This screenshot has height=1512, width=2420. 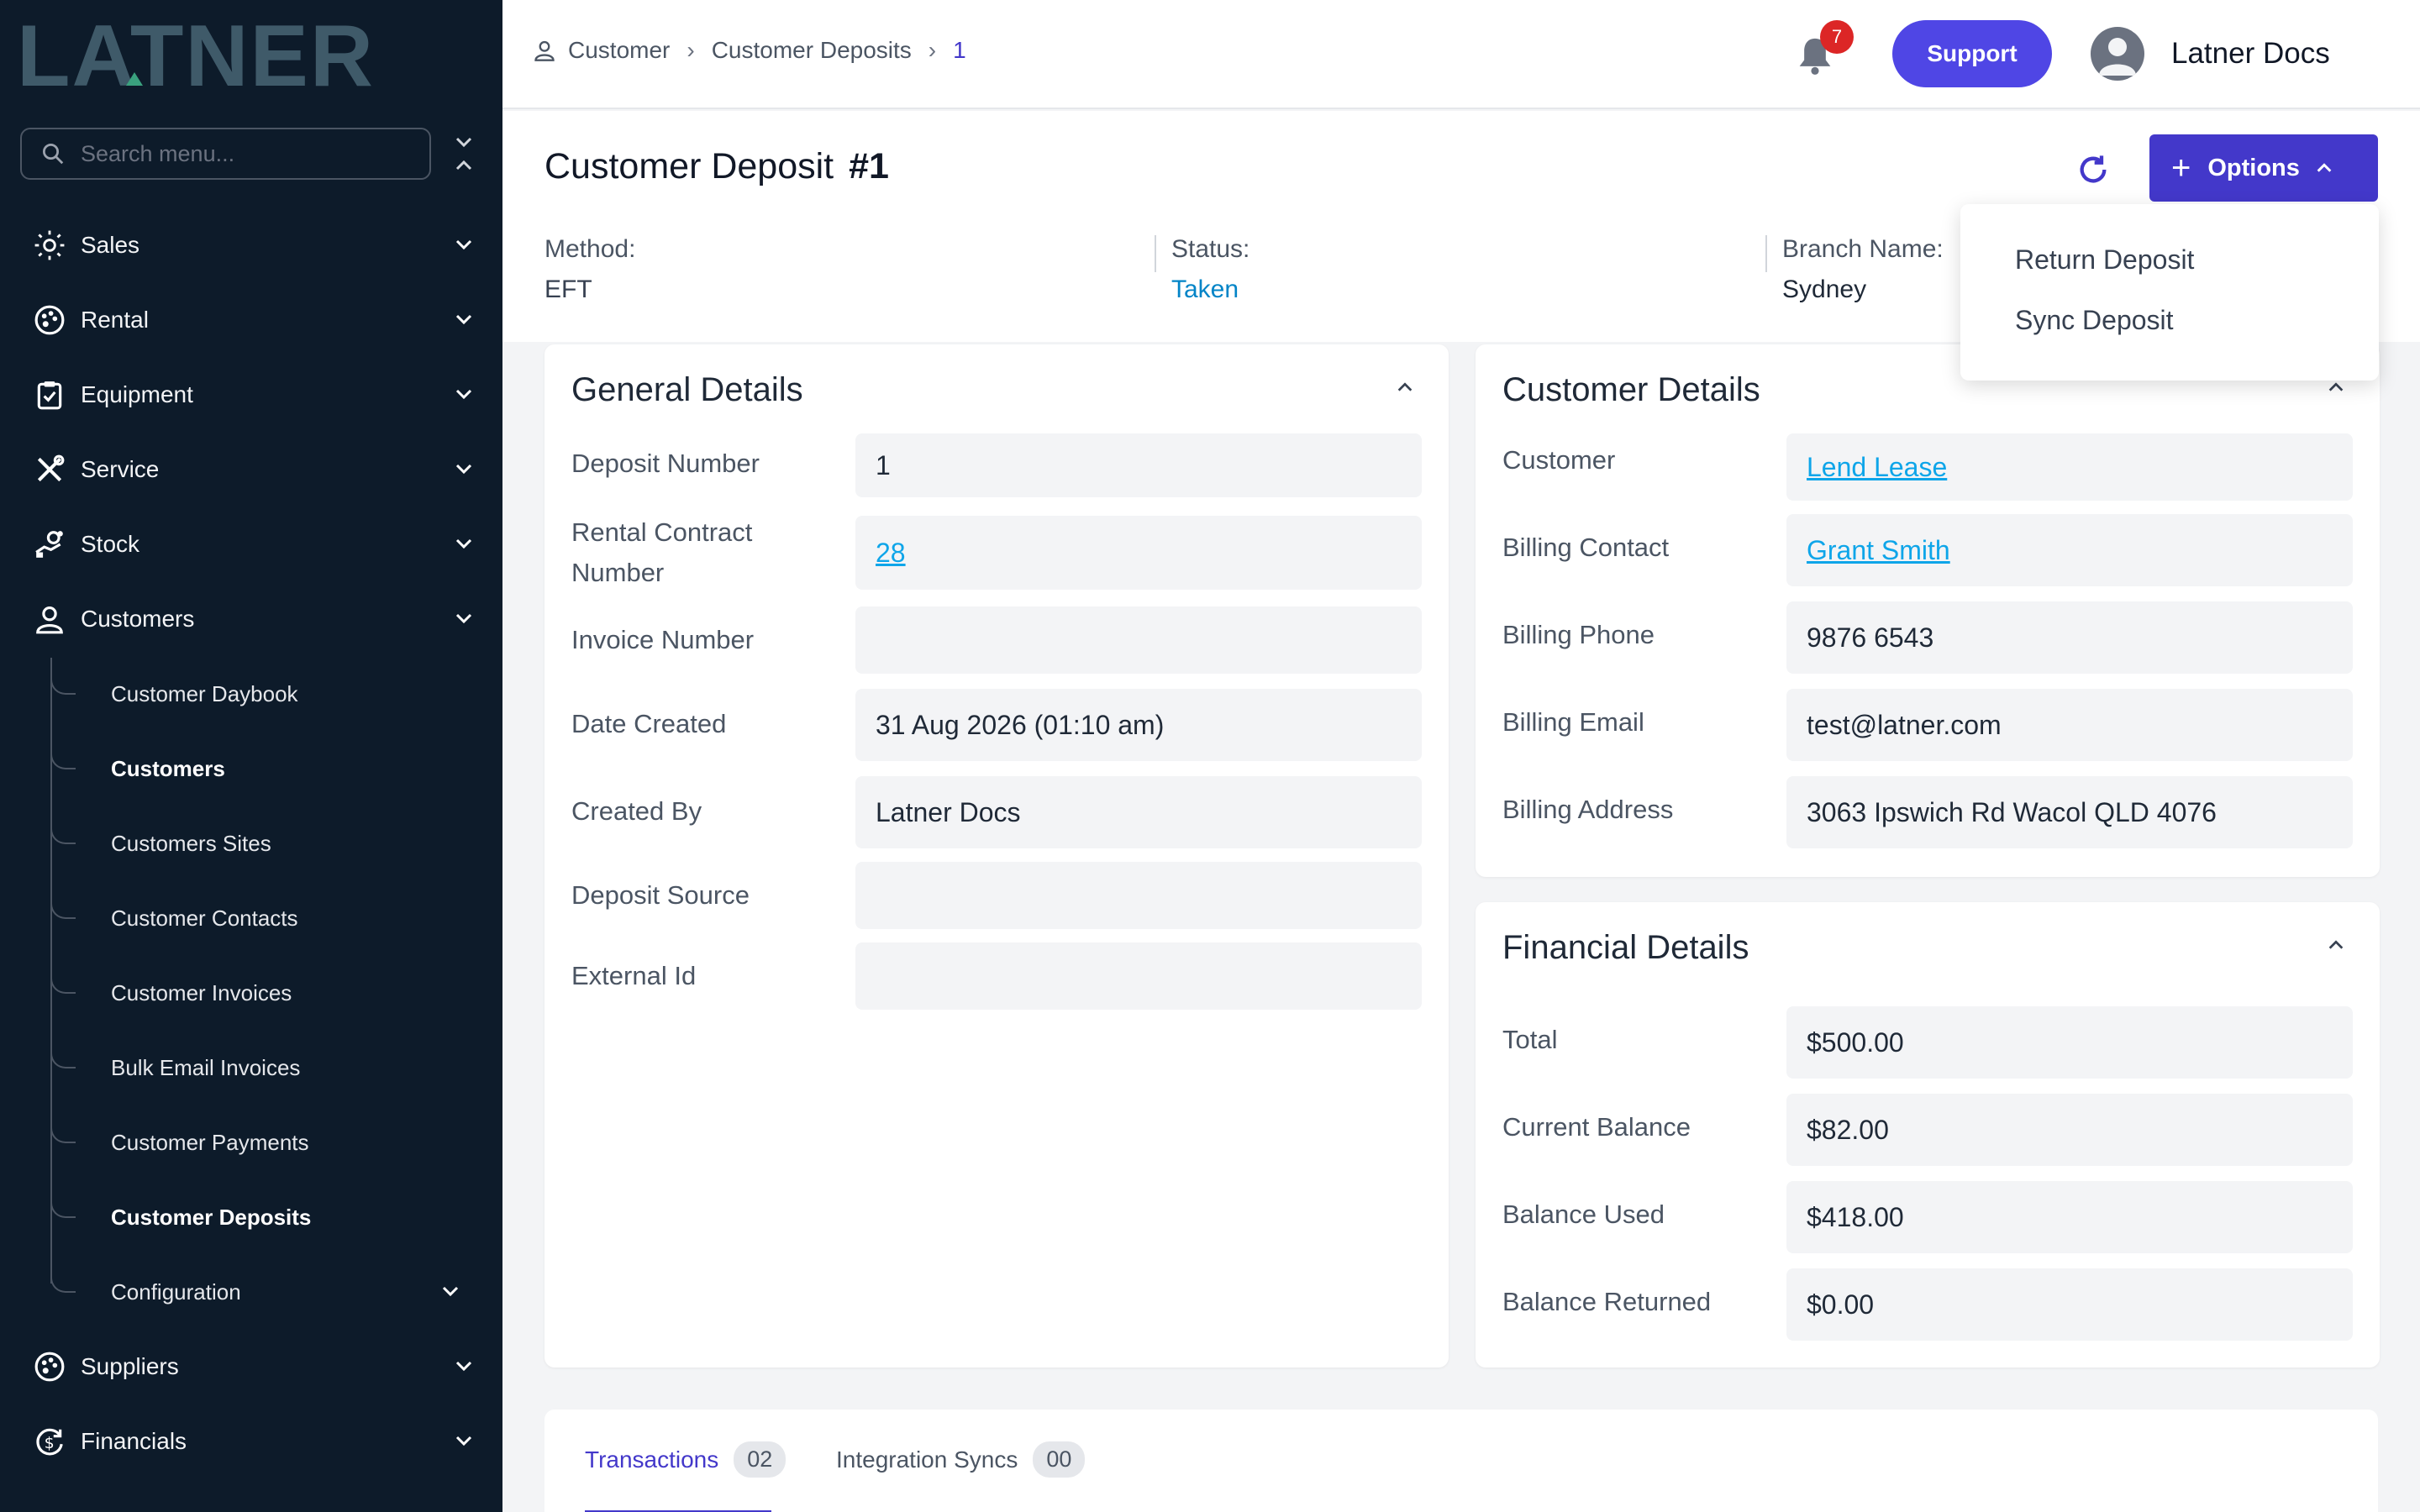 I want to click on sidebar-subitem-label: Customers Sites, so click(x=191, y=843).